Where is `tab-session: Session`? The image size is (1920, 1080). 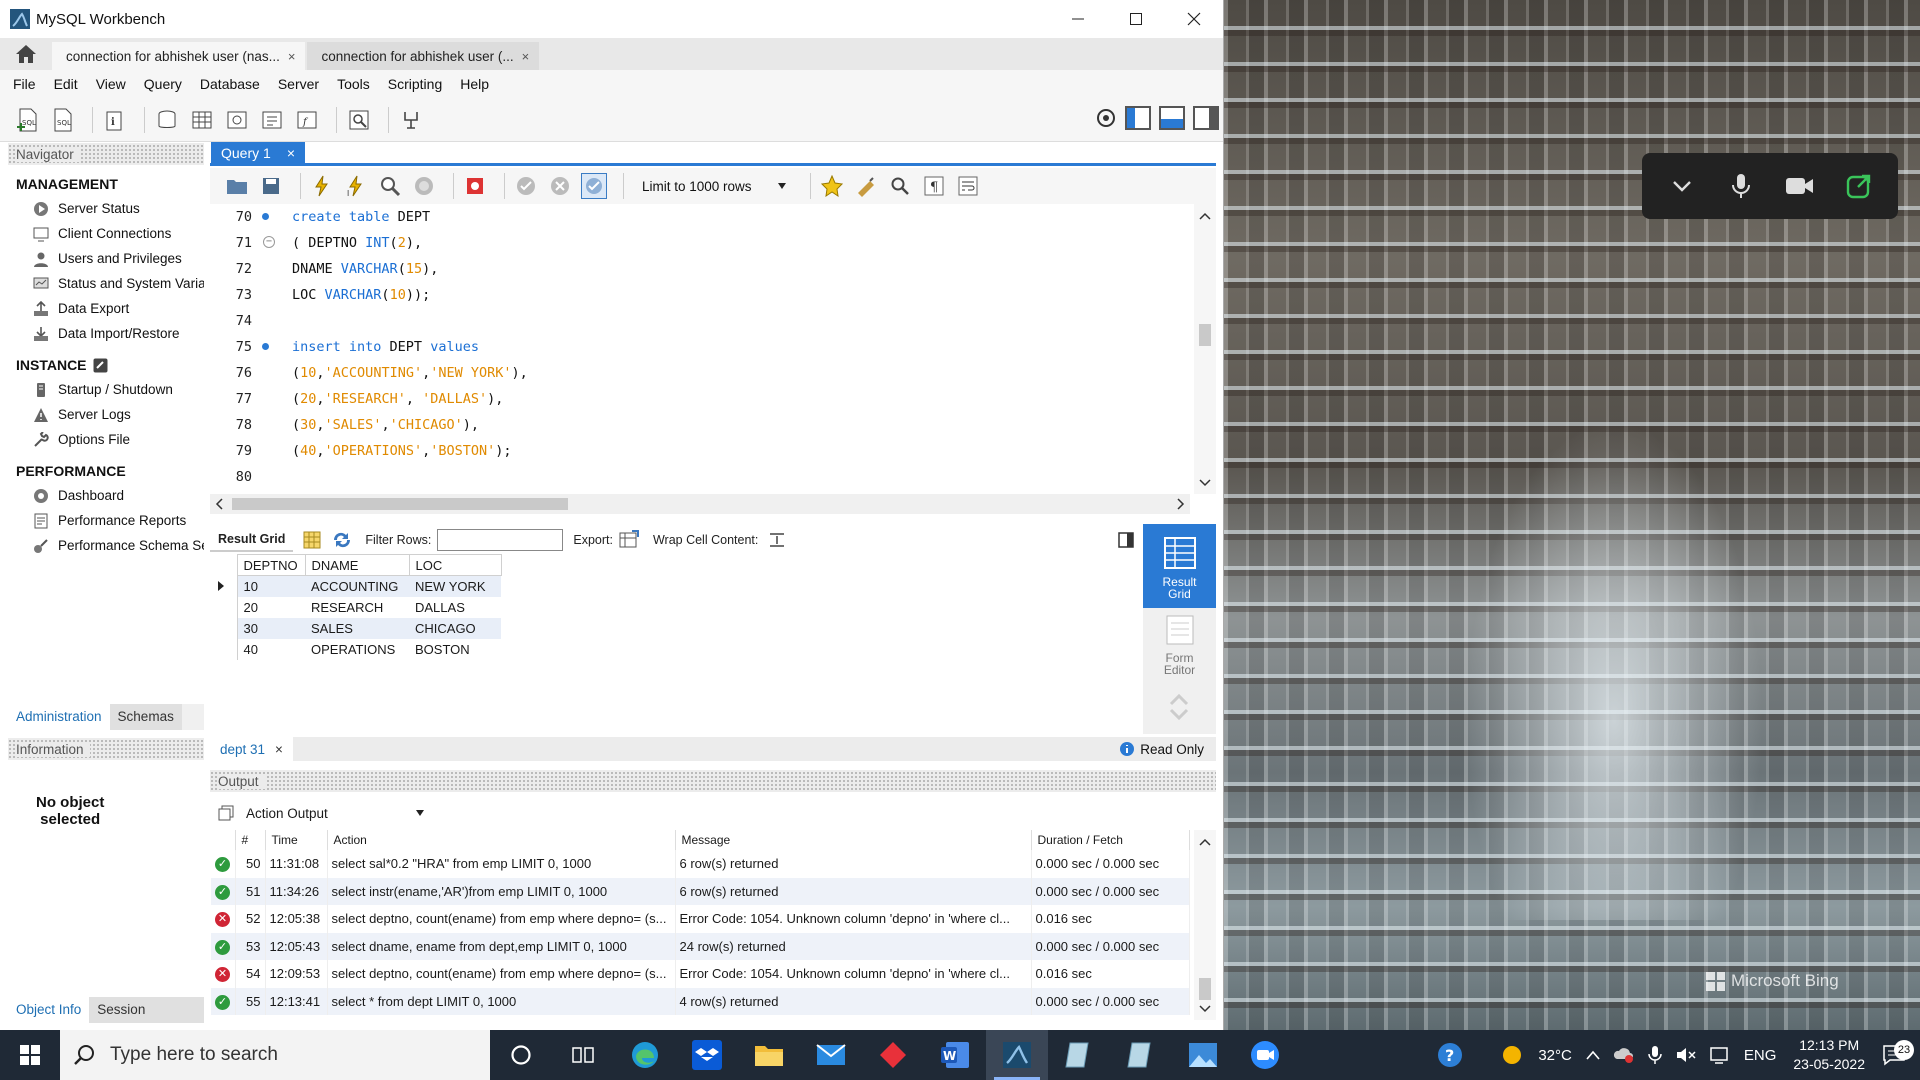 tab-session: Session is located at coordinates (146, 1010).